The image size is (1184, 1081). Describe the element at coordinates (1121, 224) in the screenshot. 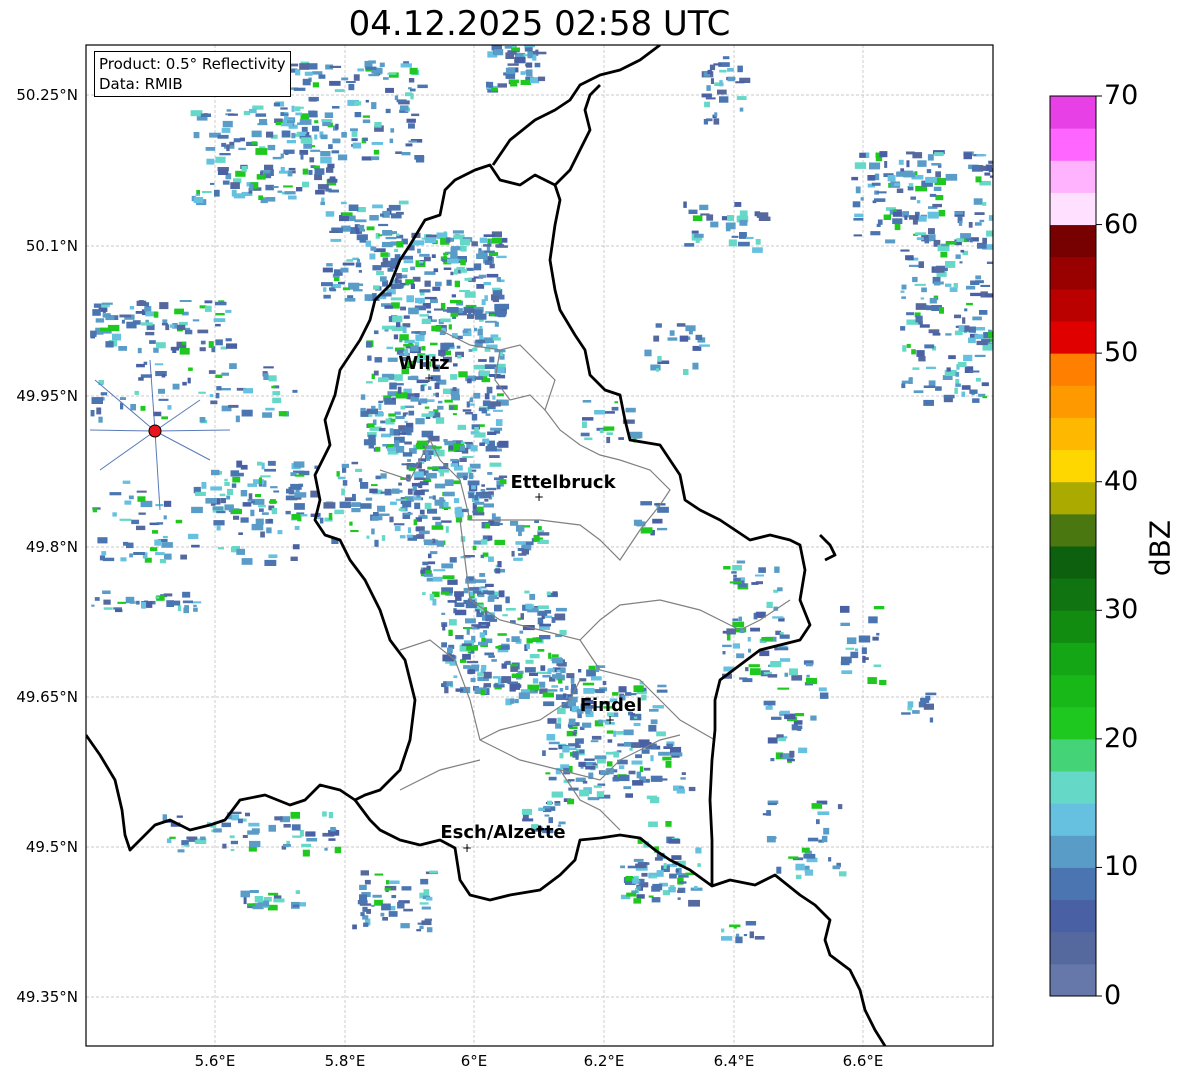

I see `colorbar-tick-label: 60` at that location.